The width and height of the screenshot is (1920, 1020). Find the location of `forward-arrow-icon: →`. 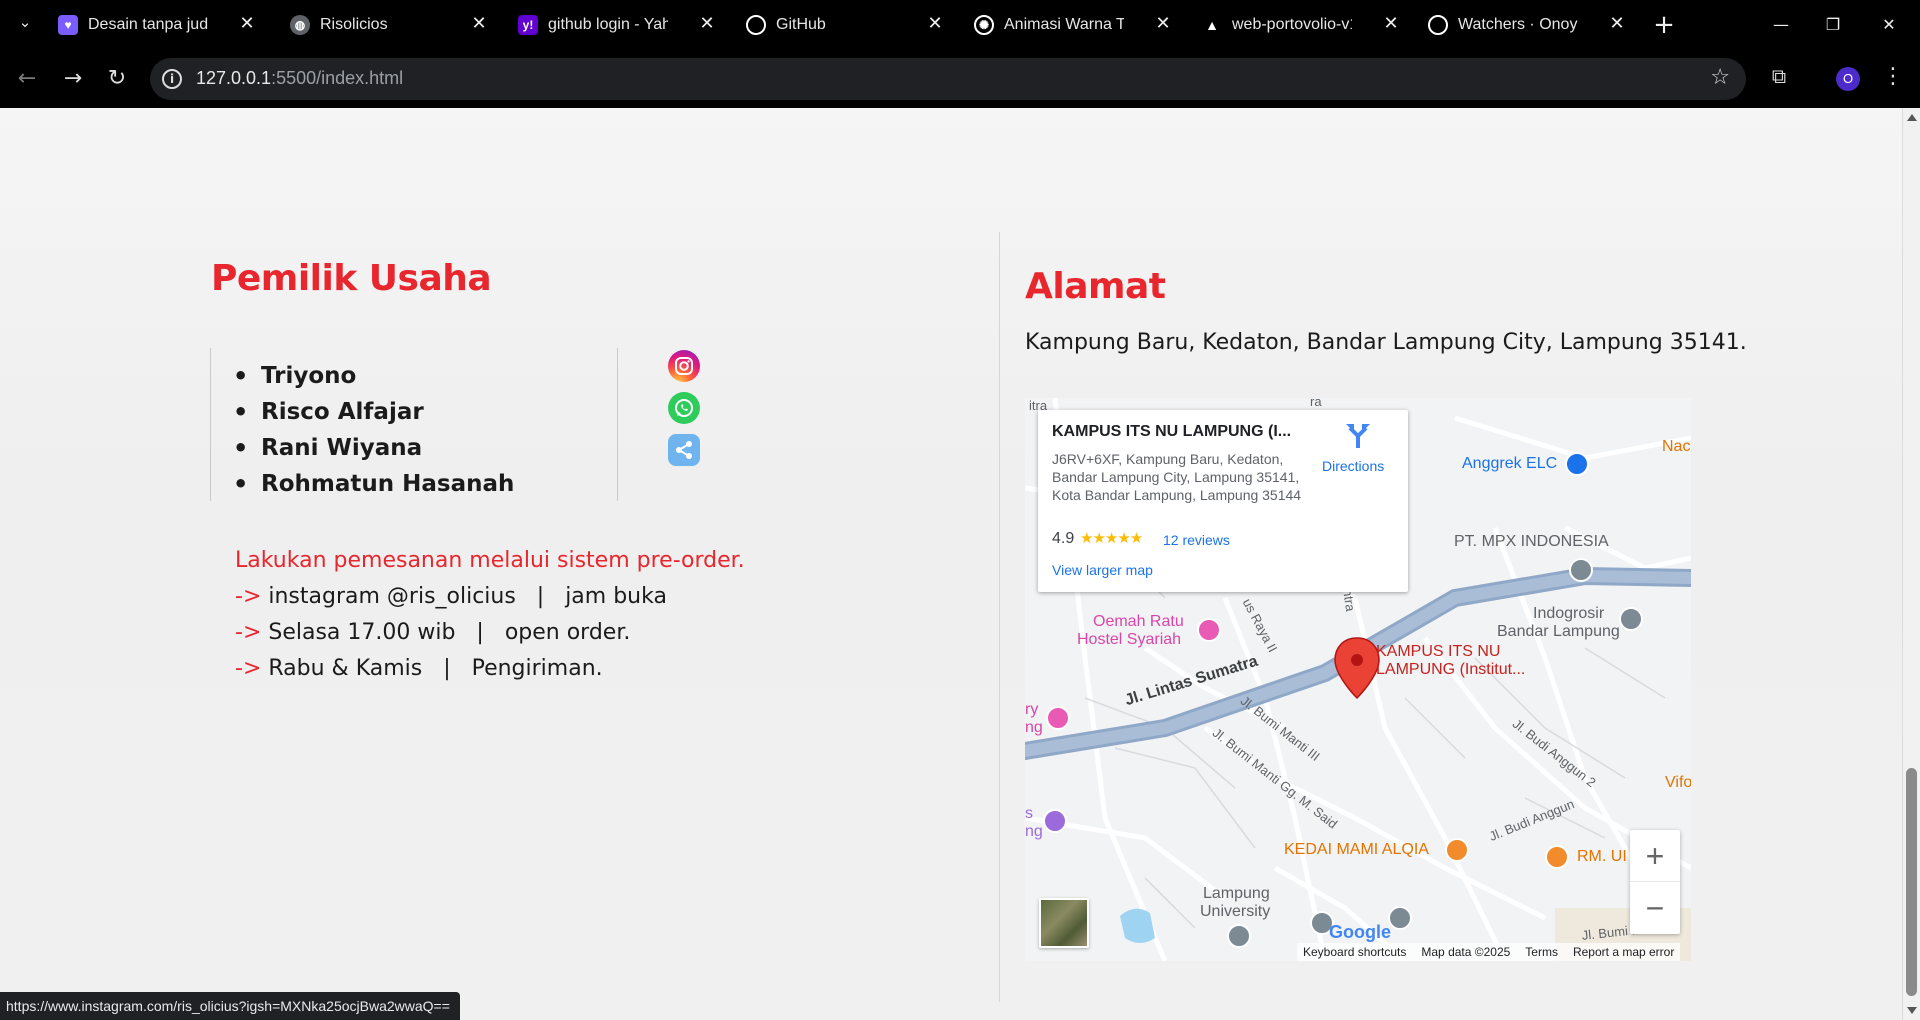

forward-arrow-icon: → is located at coordinates (73, 79).